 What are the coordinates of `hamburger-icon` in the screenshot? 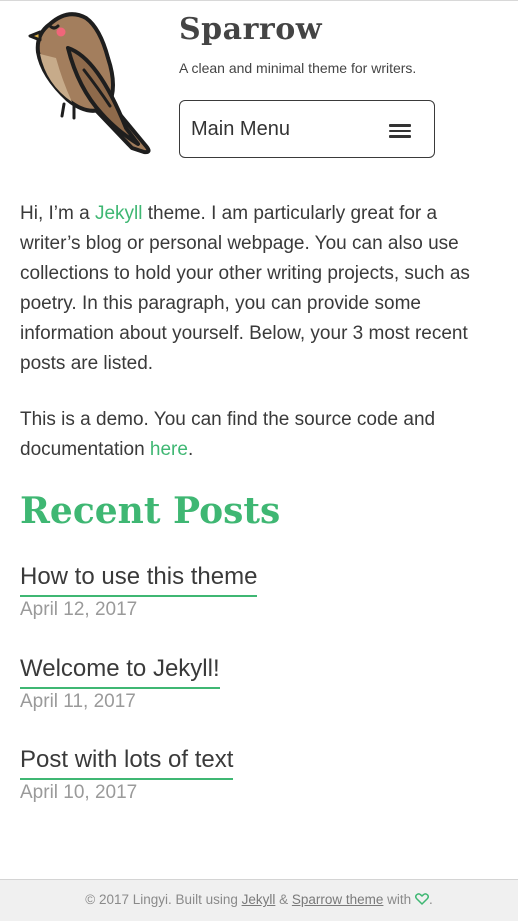 It's located at (400, 131).